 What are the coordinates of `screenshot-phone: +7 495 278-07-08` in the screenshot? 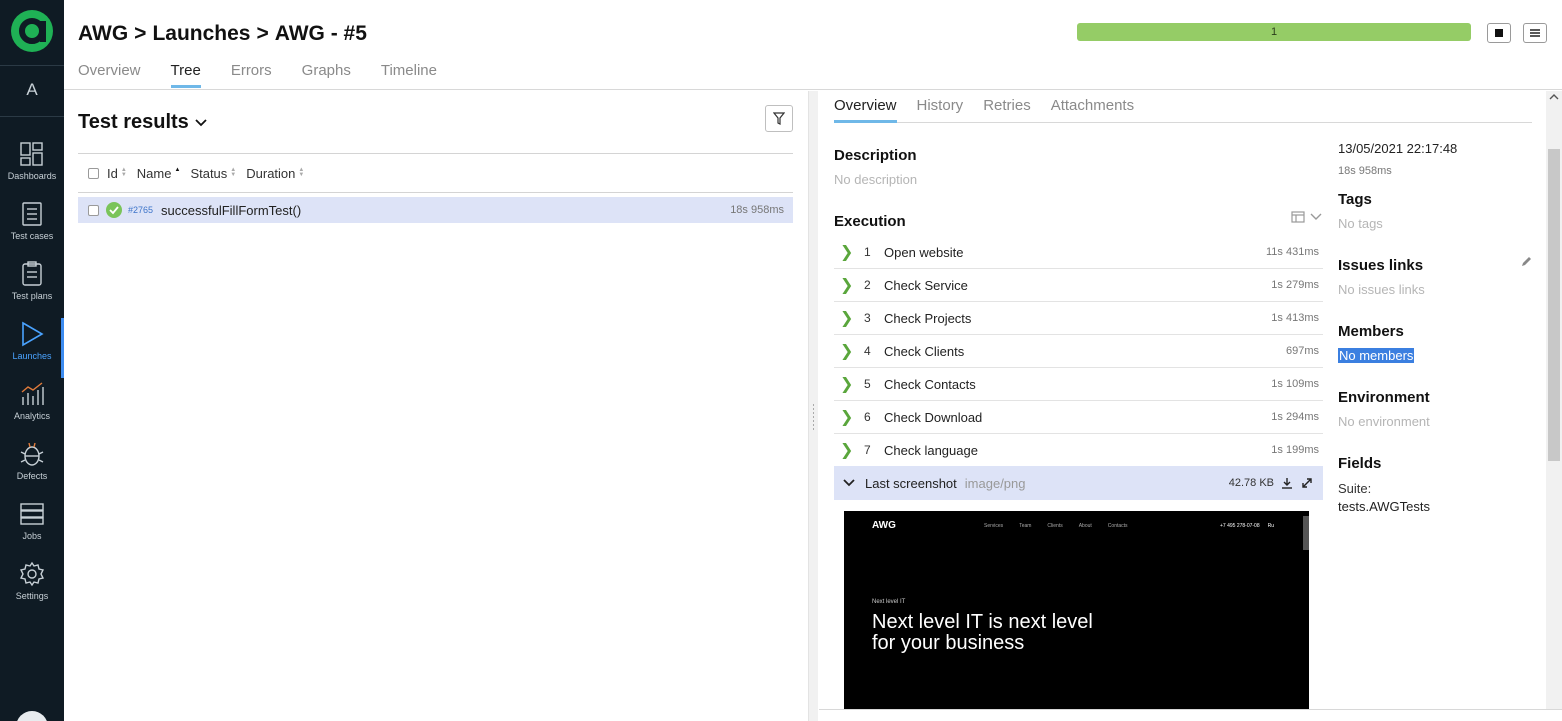 It's located at (1240, 526).